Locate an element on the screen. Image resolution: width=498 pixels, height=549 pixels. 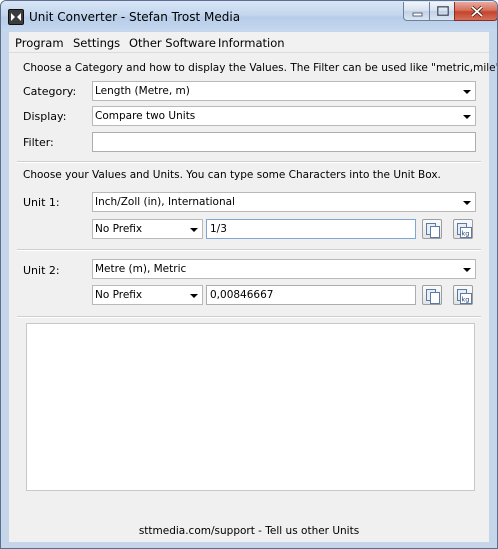
filter-input is located at coordinates (284, 142).